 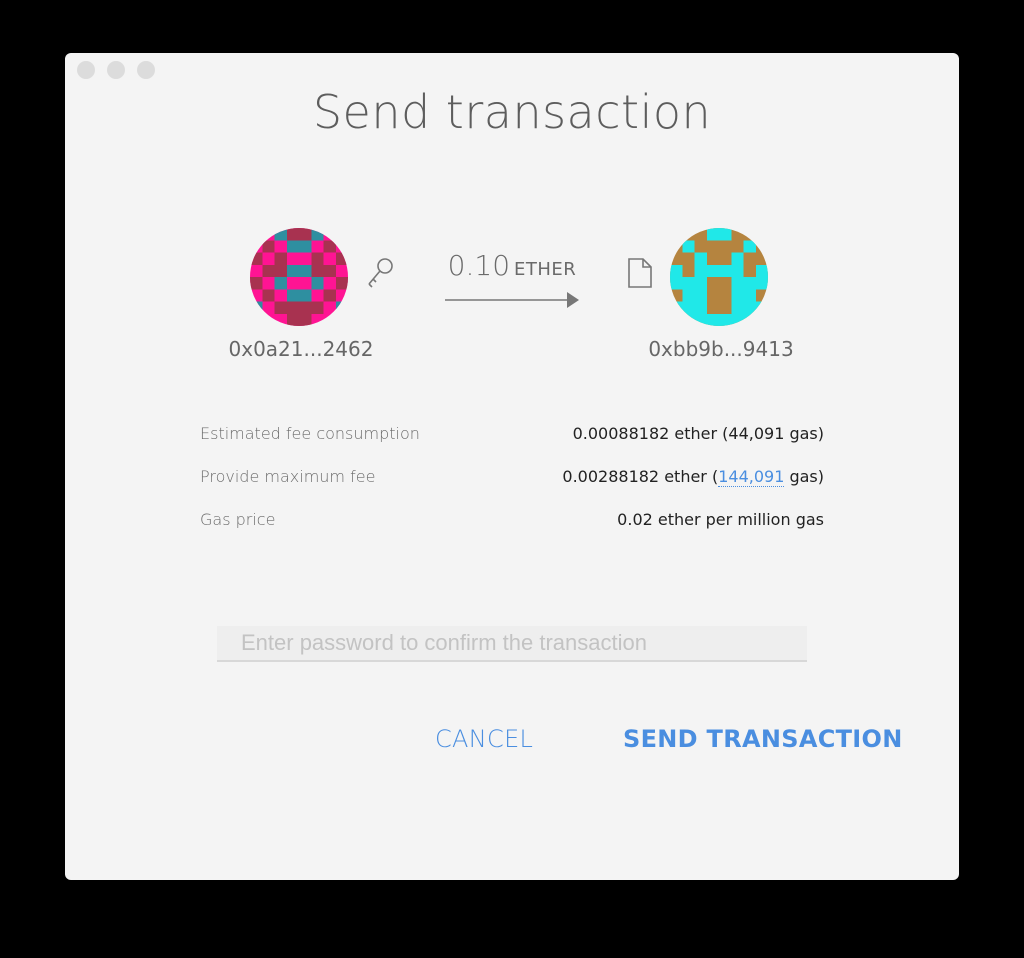 What do you see at coordinates (763, 739) in the screenshot?
I see `send-transaction-button: SEND TRANSACTION` at bounding box center [763, 739].